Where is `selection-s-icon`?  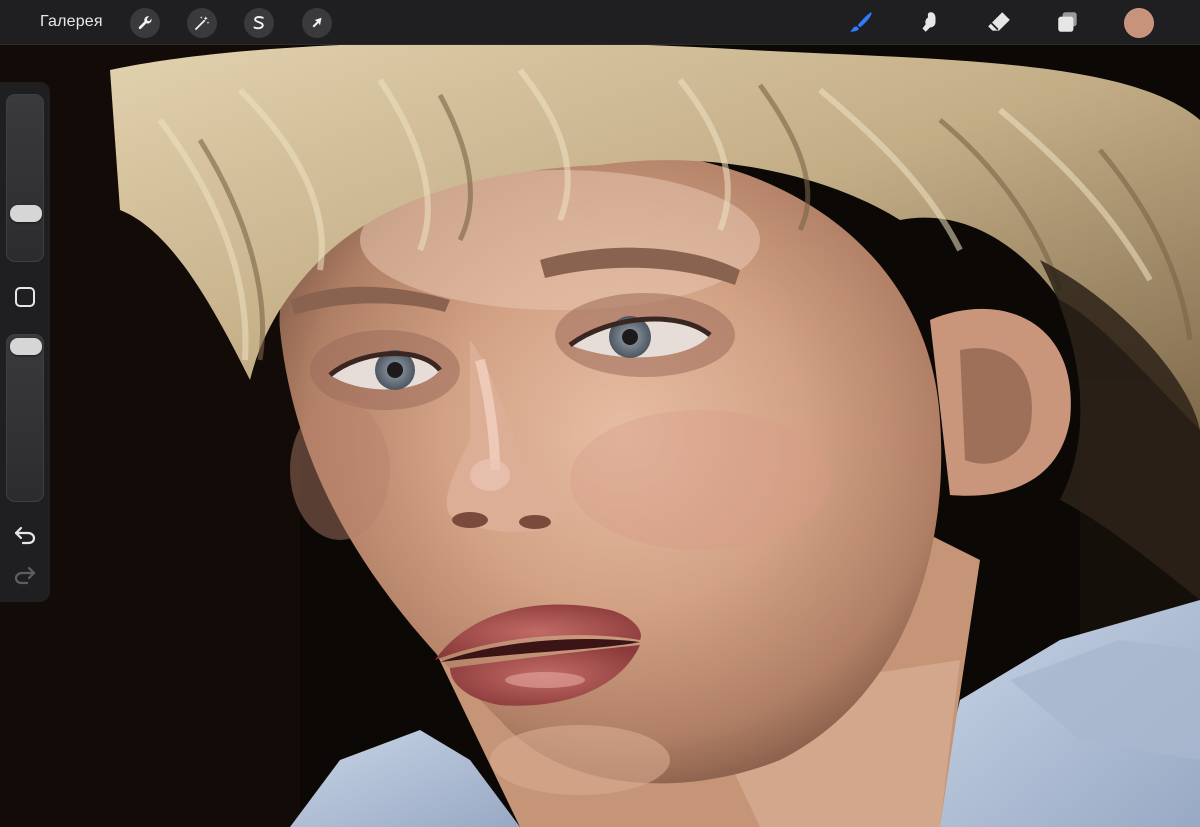
selection-s-icon is located at coordinates (258, 23).